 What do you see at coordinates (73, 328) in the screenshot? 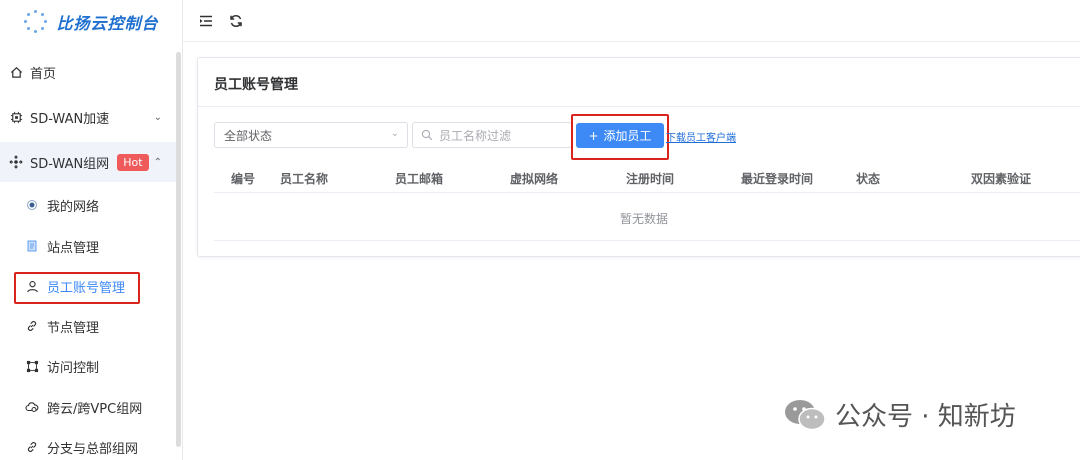
I see `sidebar-item-label: 节点管理` at bounding box center [73, 328].